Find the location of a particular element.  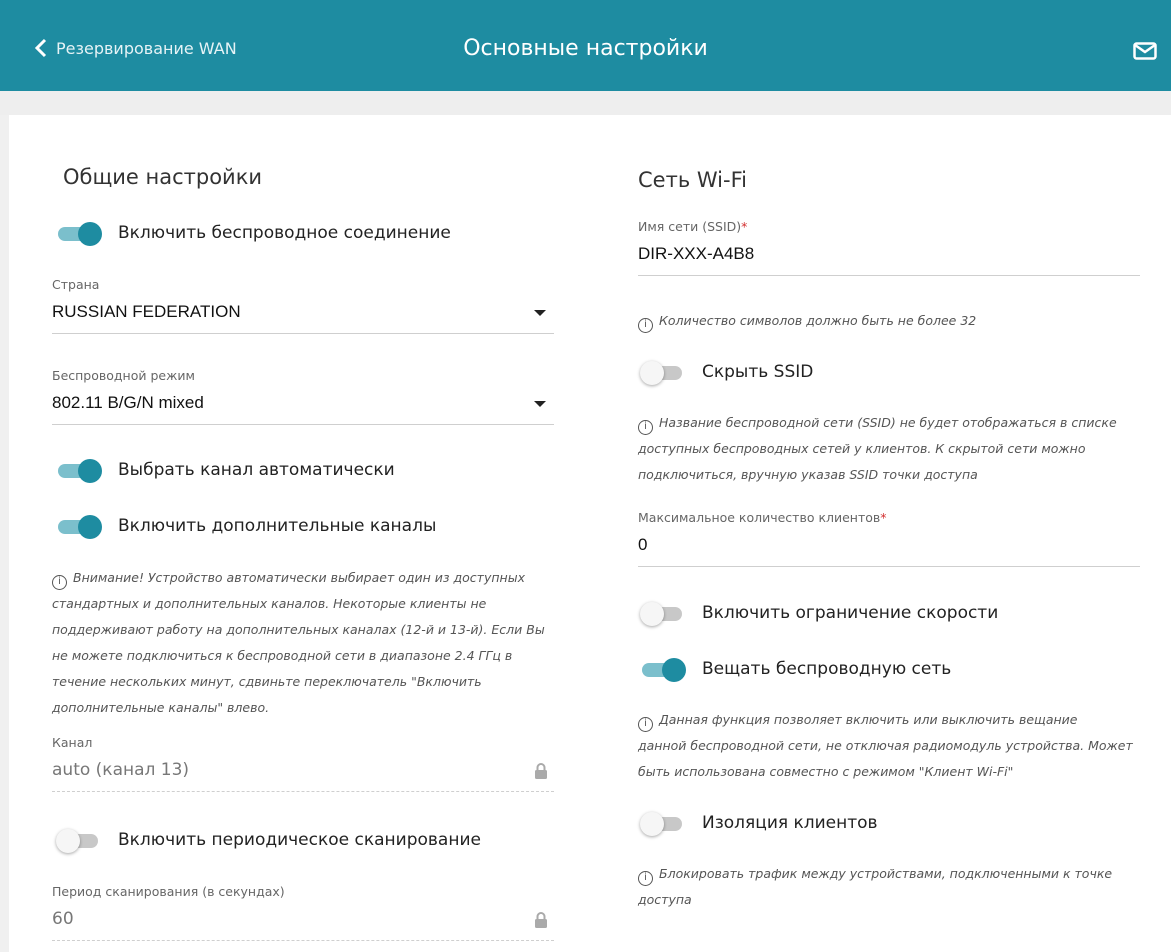

mail-icon is located at coordinates (1145, 53).